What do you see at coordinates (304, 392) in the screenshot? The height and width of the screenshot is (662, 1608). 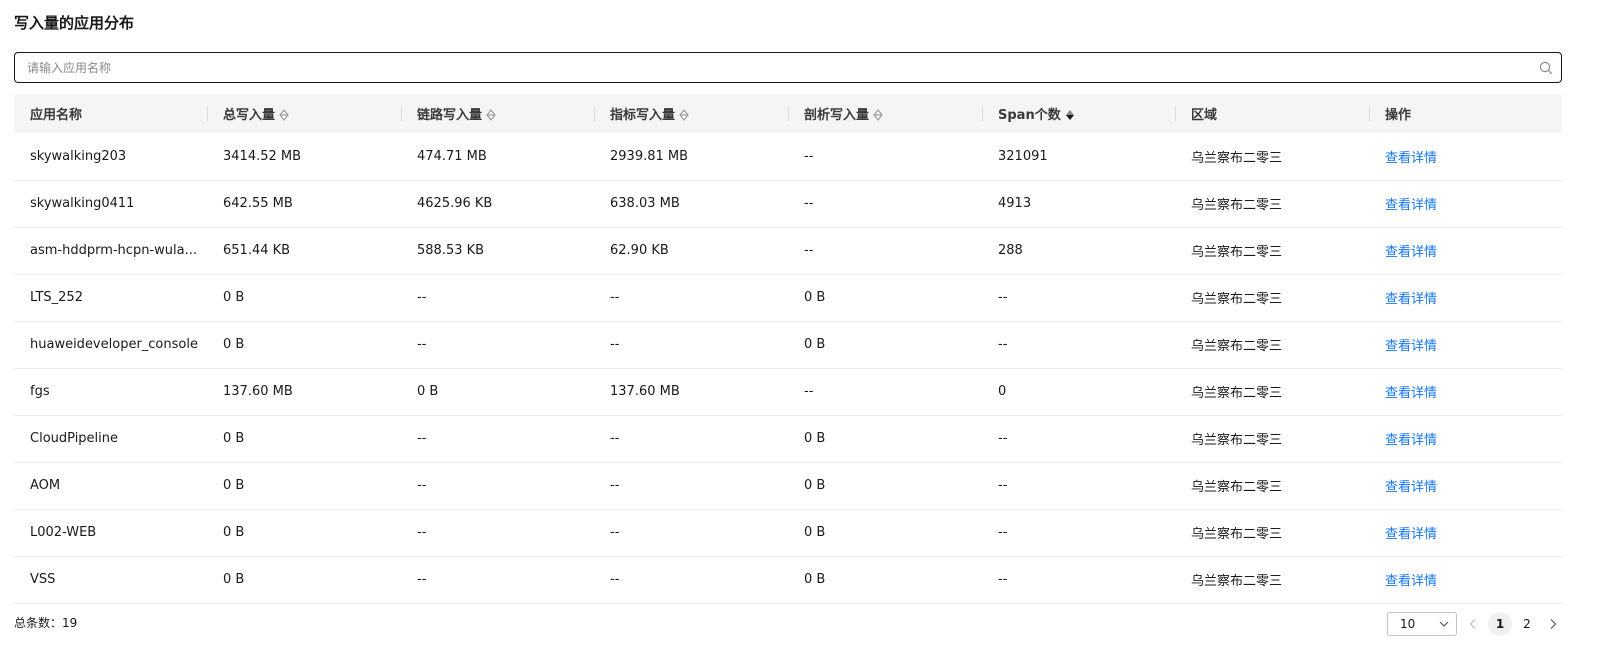 I see `cell-total: 137.60 MB` at bounding box center [304, 392].